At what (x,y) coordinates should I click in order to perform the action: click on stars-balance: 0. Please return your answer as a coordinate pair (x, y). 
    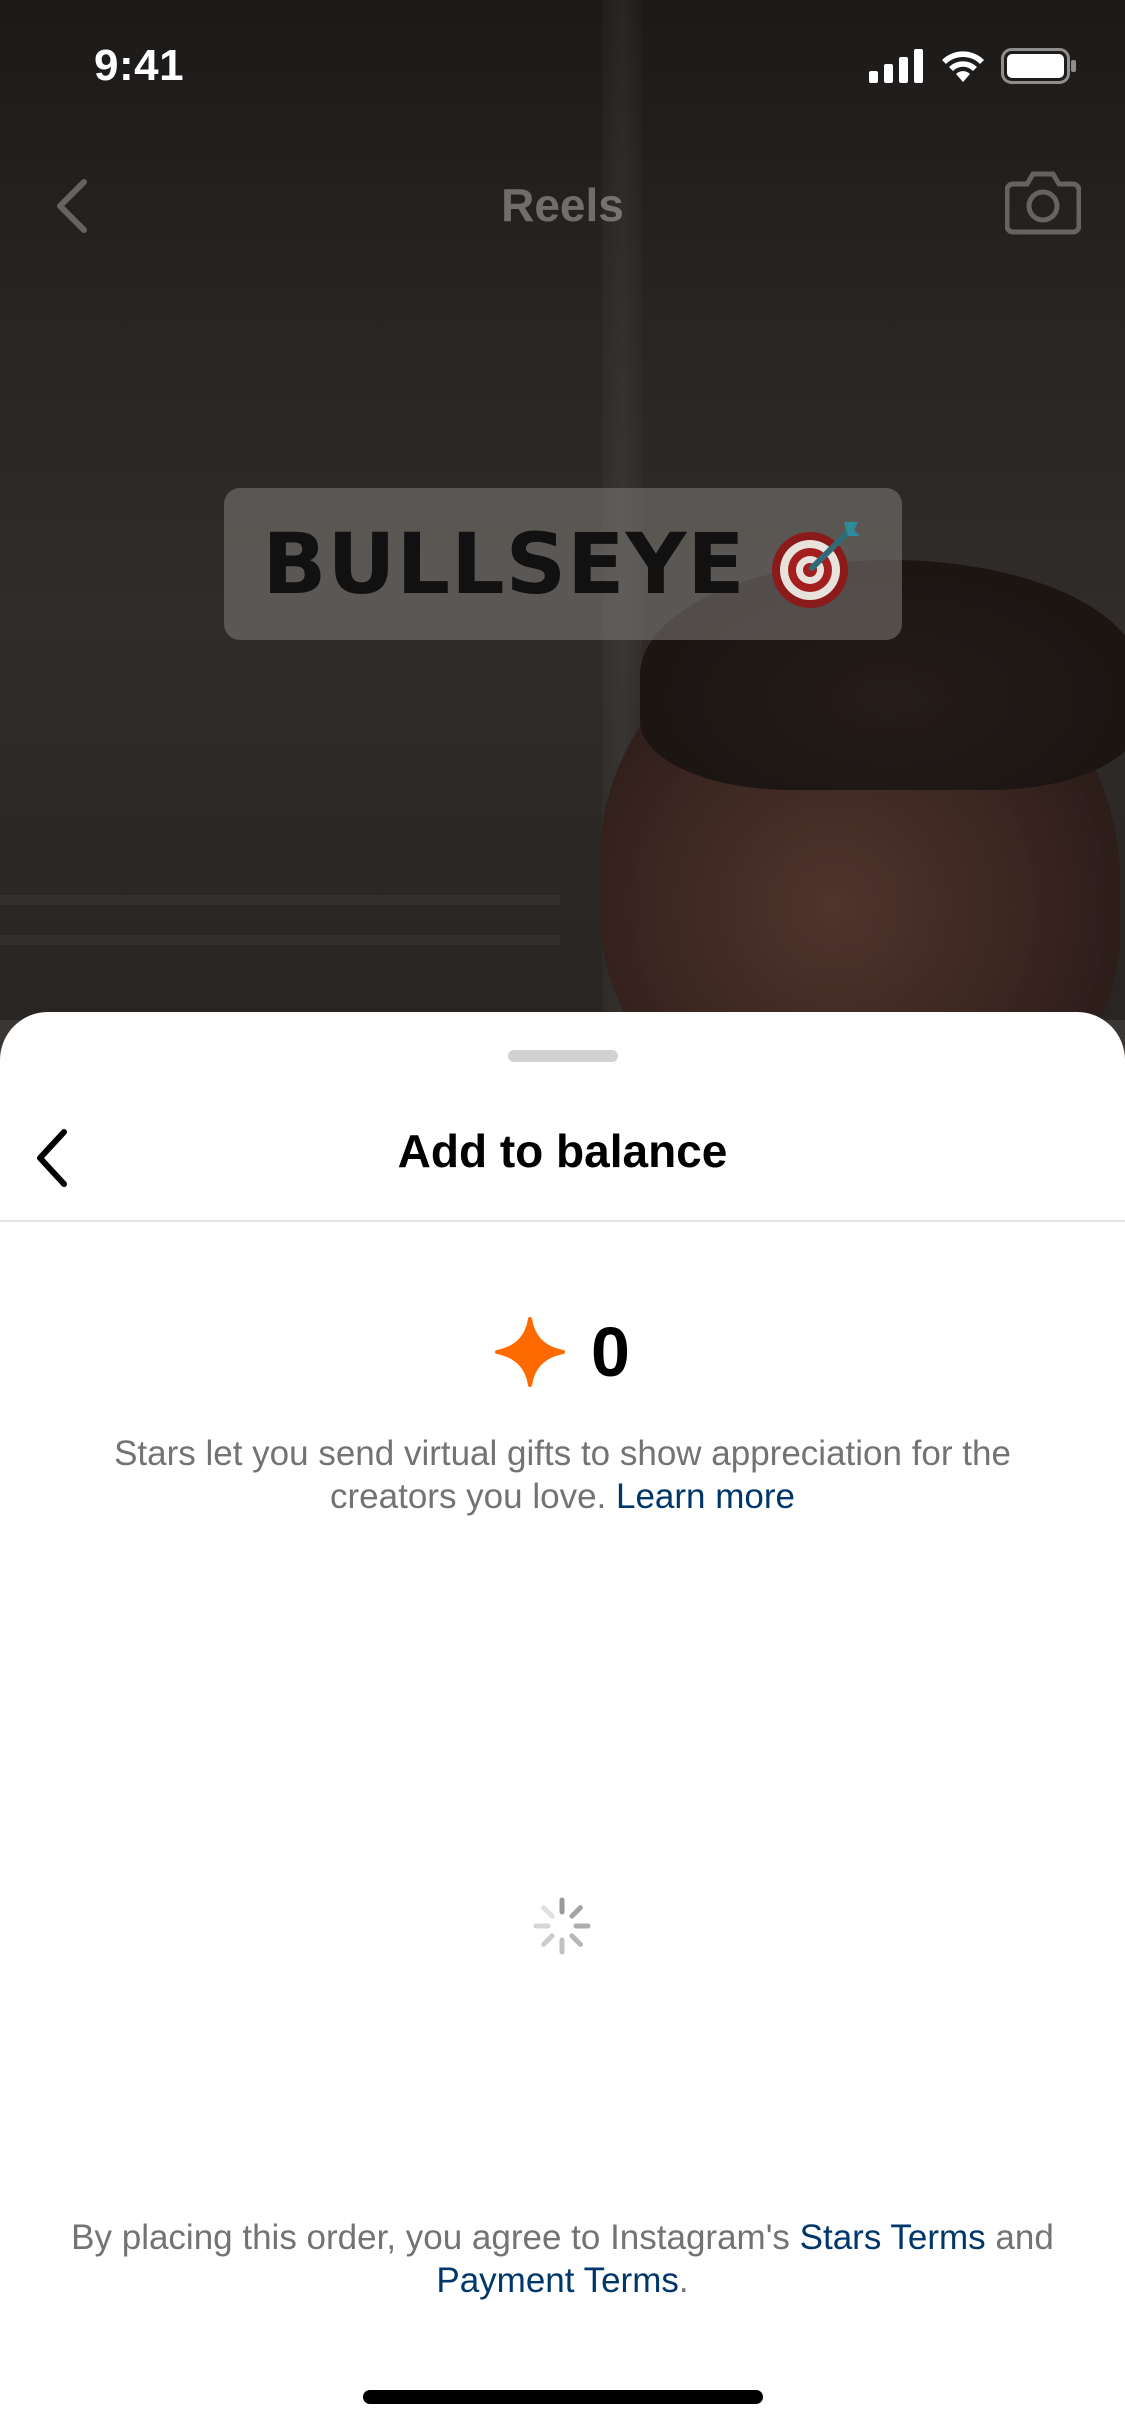
    Looking at the image, I should click on (610, 1352).